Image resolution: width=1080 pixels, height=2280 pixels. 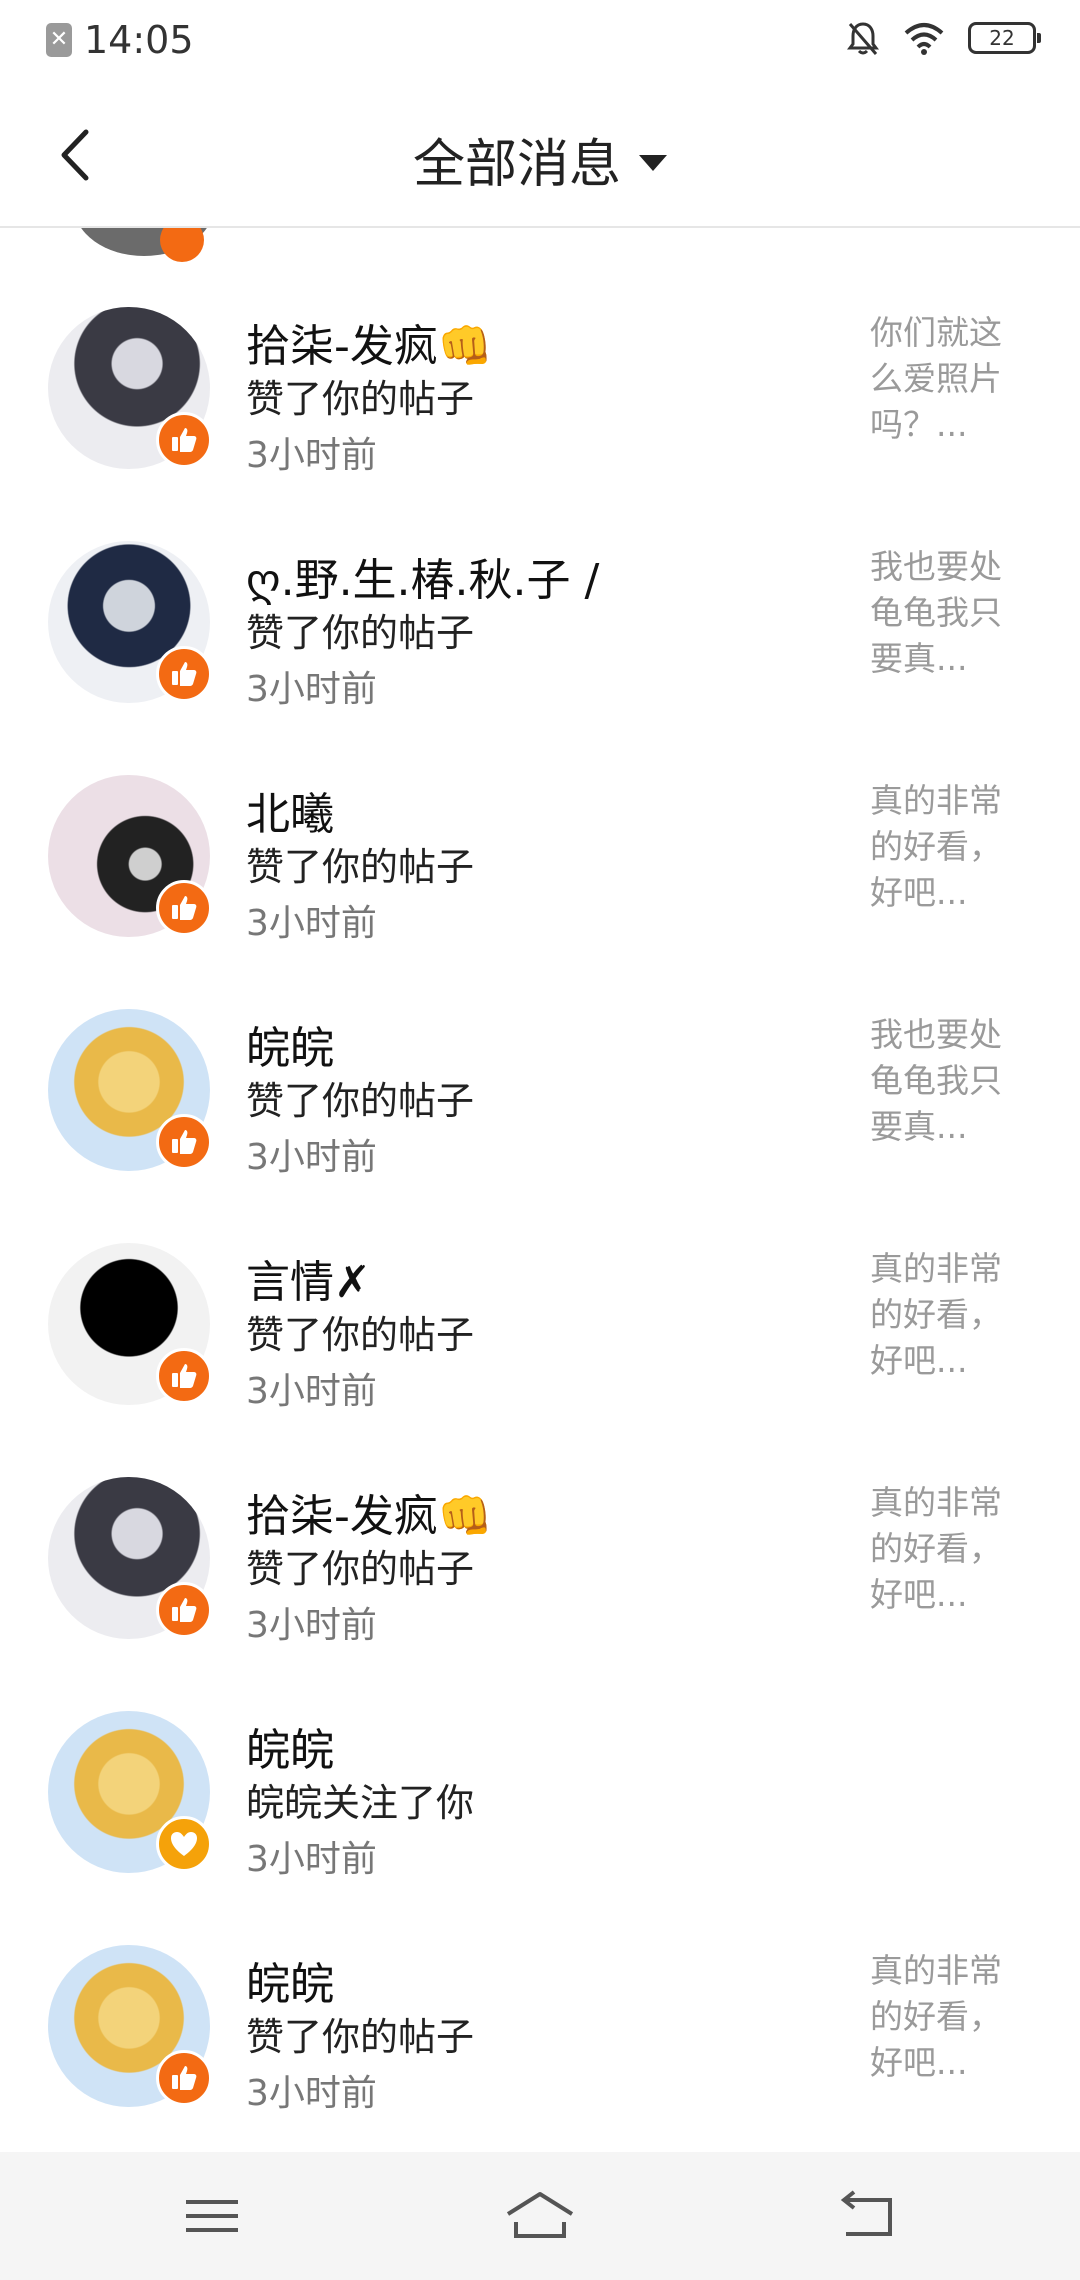 I want to click on clock: 14:05, so click(x=139, y=40).